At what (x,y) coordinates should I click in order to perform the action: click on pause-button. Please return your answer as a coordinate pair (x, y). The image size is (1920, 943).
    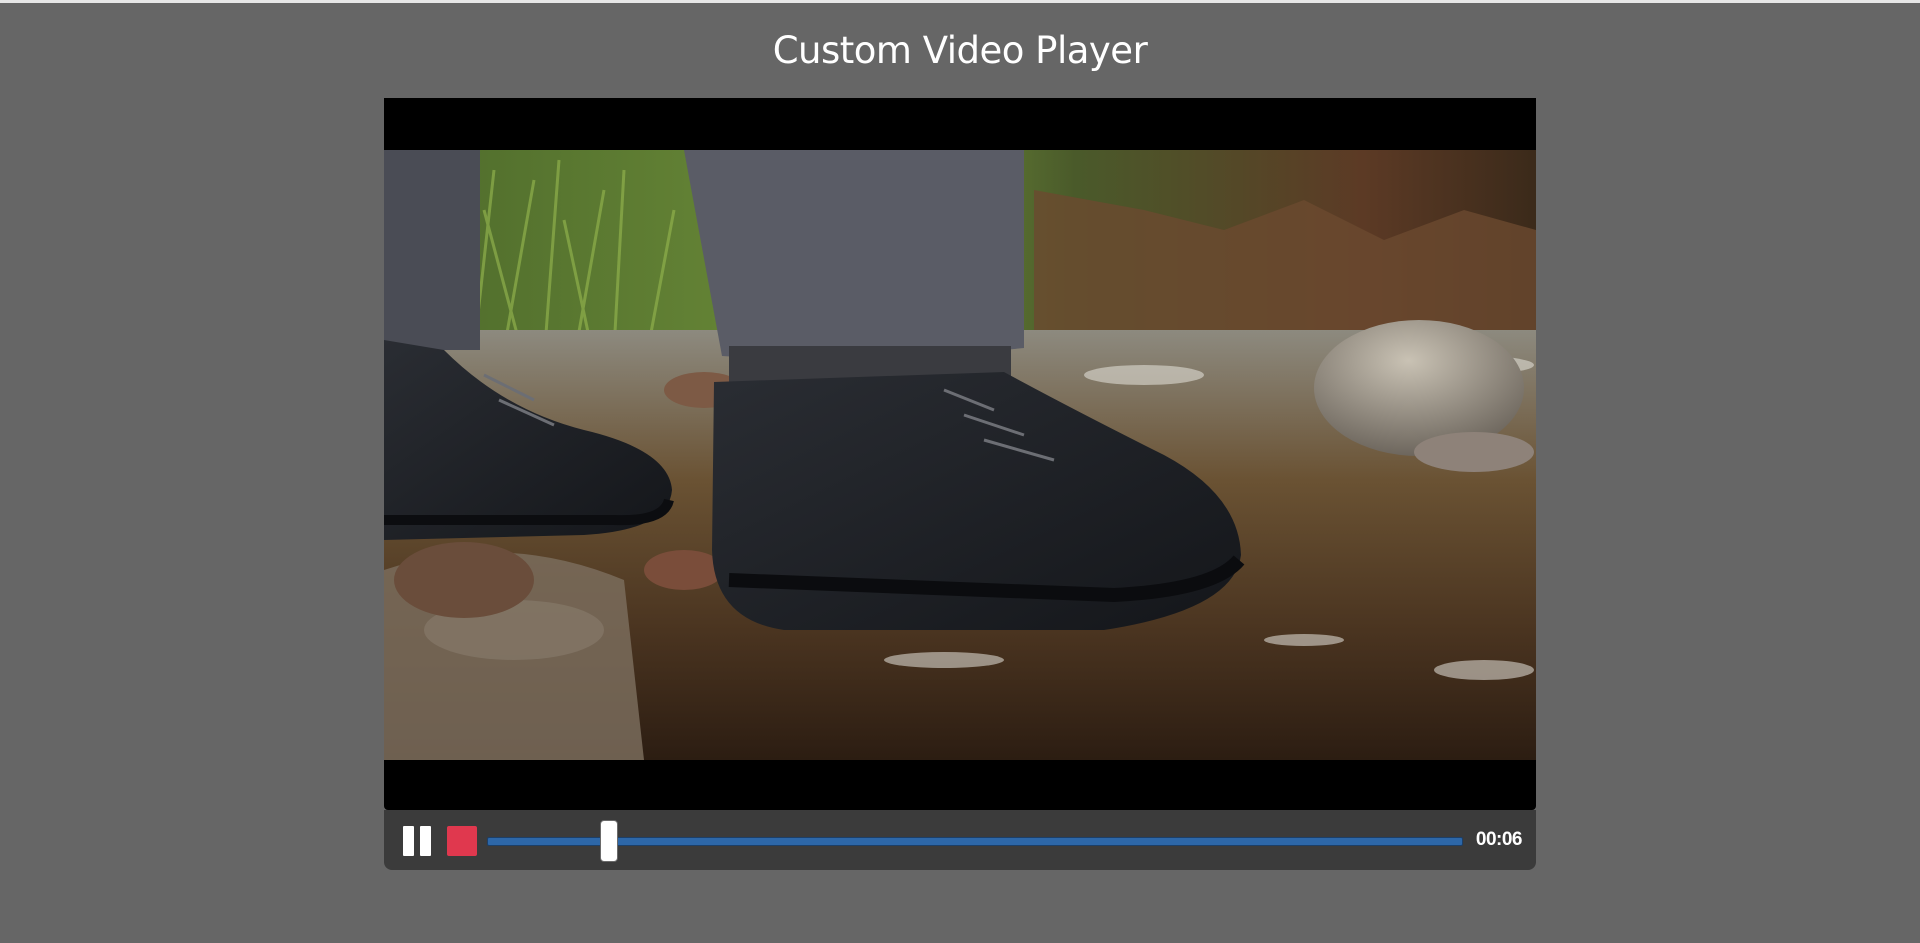
    Looking at the image, I should click on (417, 841).